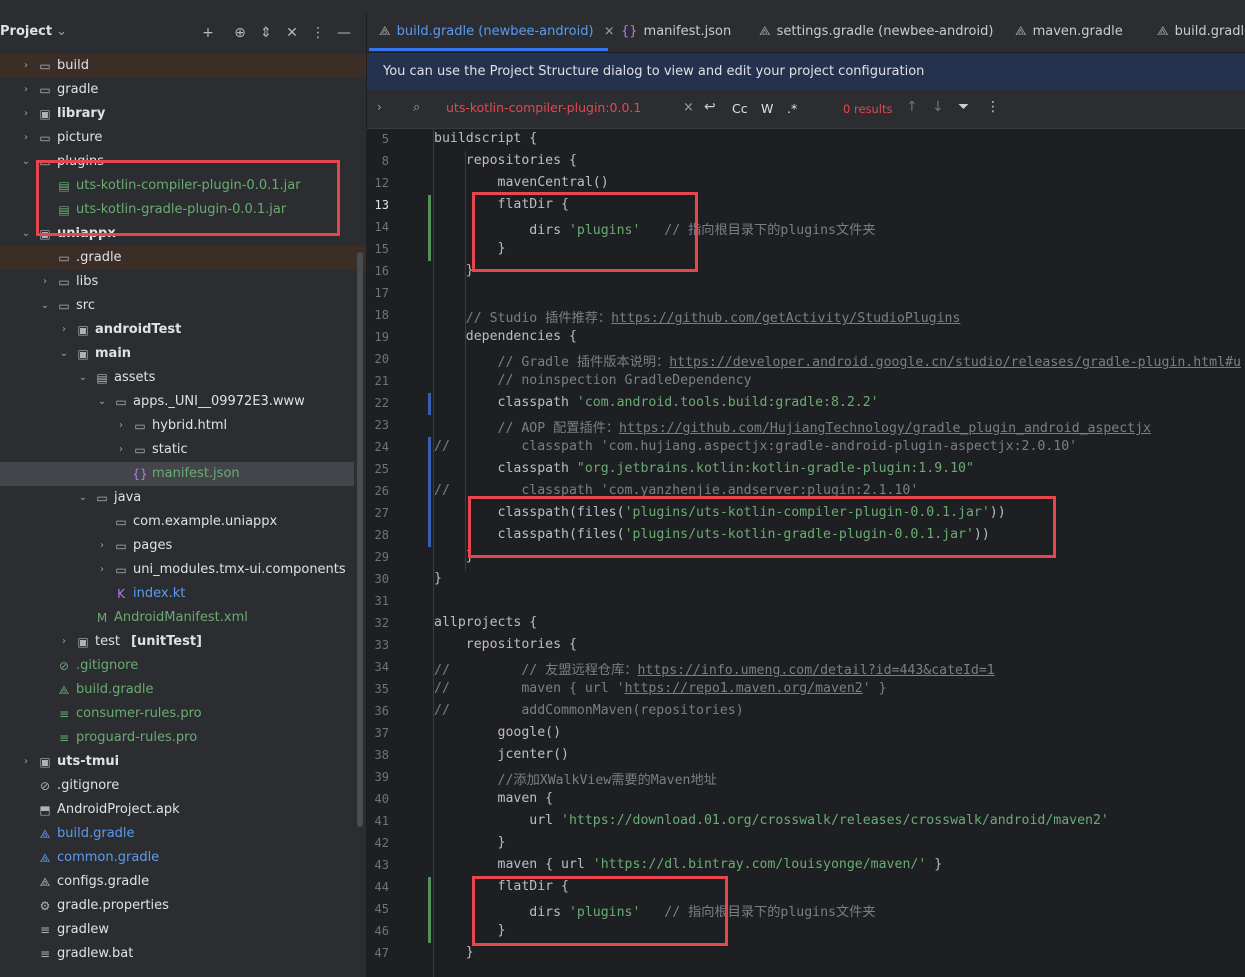 The height and width of the screenshot is (977, 1245). I want to click on editor-tab: ⟁ build.gradle (newbee-android) ×, so click(497, 35).